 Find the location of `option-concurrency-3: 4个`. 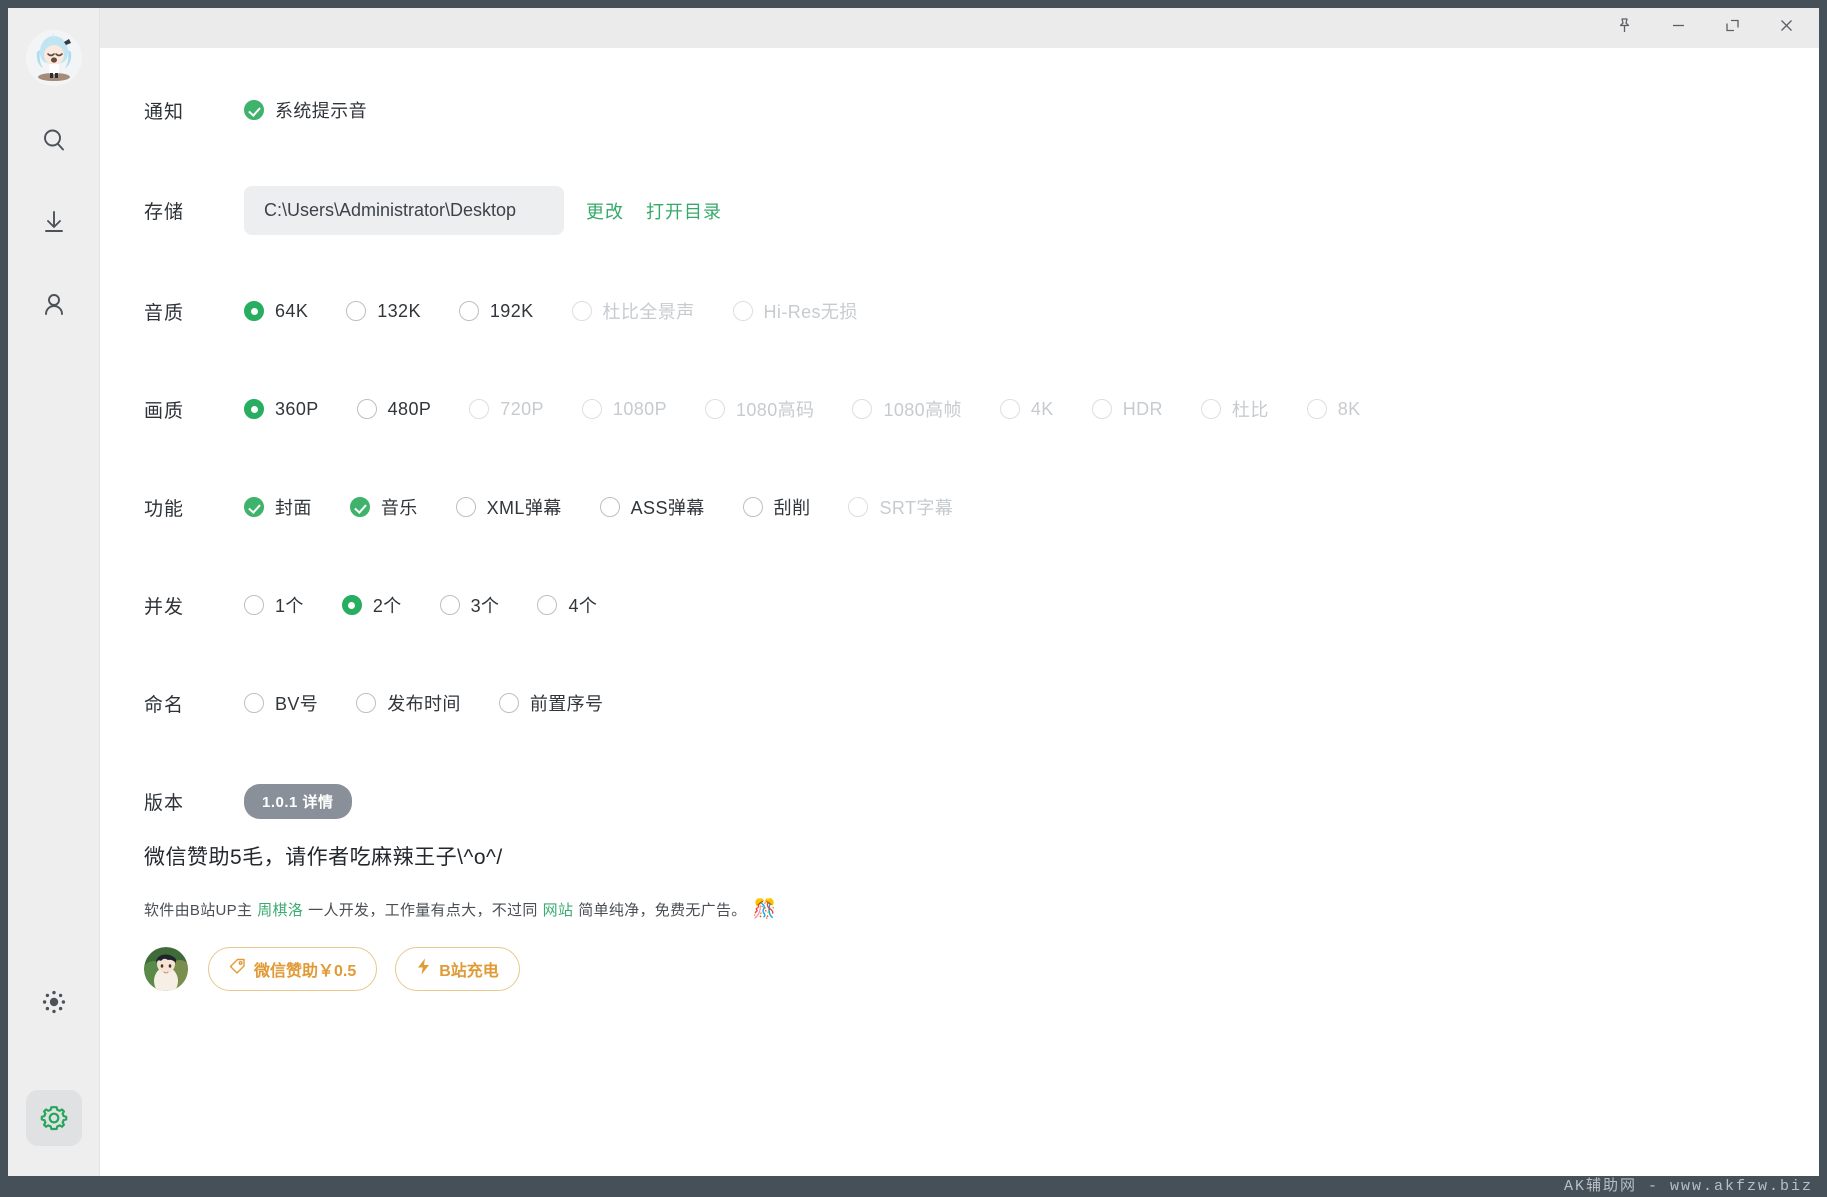

option-concurrency-3: 4个 is located at coordinates (567, 605).